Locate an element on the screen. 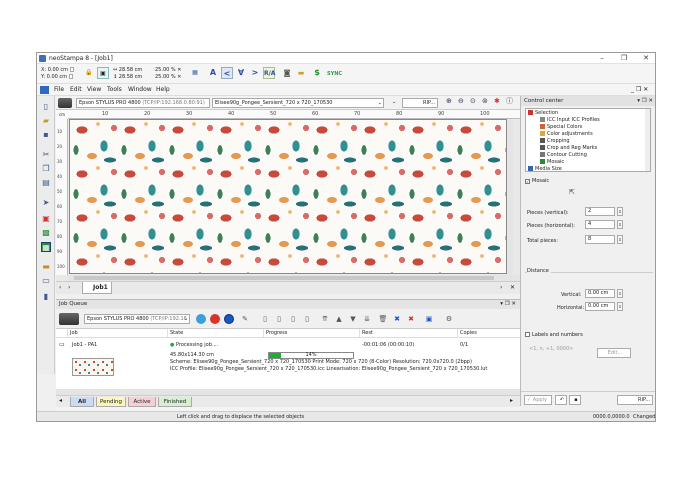 Image resolution: width=690 pixels, height=480 pixels. labels-format-field: <1, n, +1, 0000> is located at coordinates (551, 349).